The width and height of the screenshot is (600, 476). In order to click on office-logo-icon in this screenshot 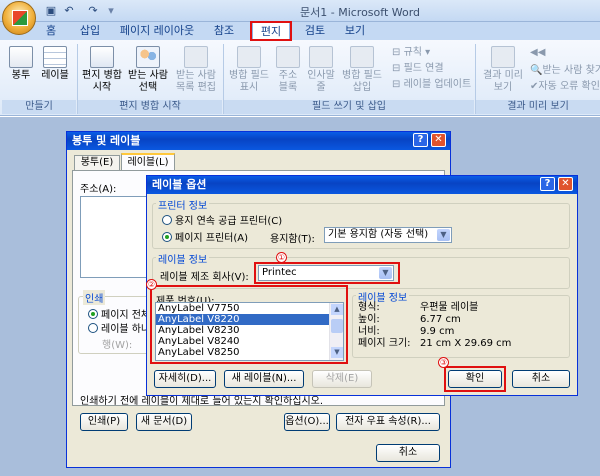, I will do `click(20, 18)`.